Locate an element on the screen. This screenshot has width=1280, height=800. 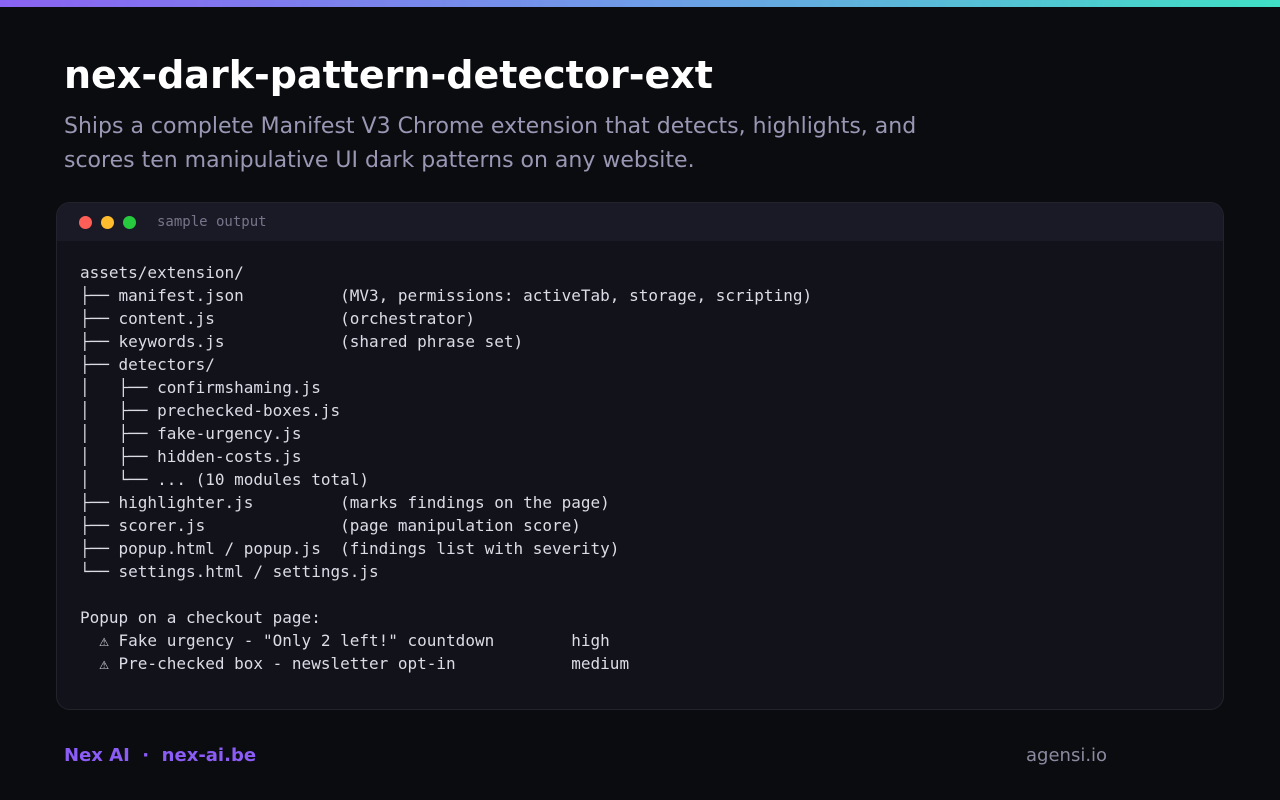
terminal-line: │ └── ... (10 modules total) is located at coordinates (224, 479).